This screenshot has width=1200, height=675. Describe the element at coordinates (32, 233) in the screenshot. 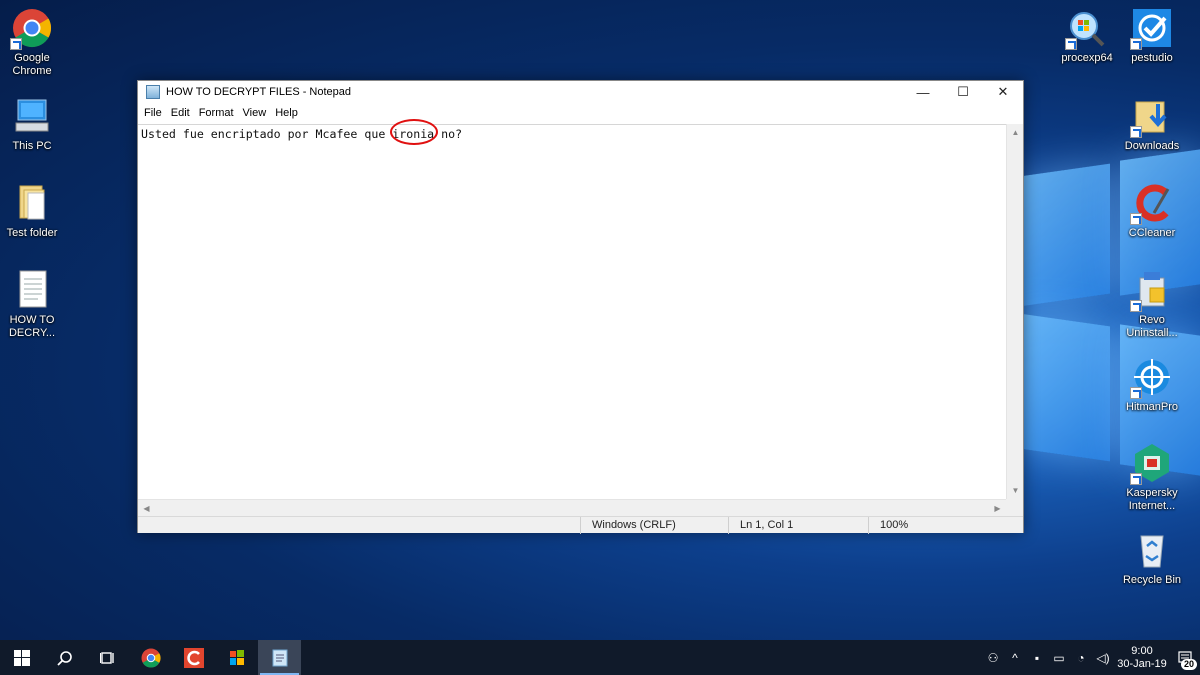

I see `desktop-icon-label: Test folder` at that location.